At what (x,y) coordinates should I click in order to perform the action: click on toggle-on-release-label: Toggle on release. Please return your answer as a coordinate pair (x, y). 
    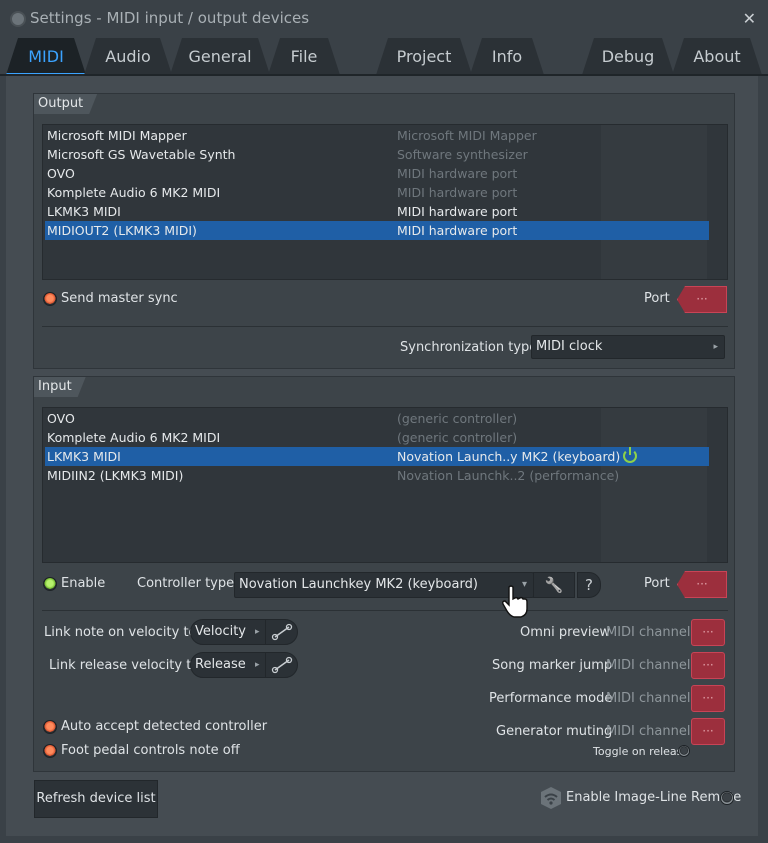
    Looking at the image, I should click on (641, 751).